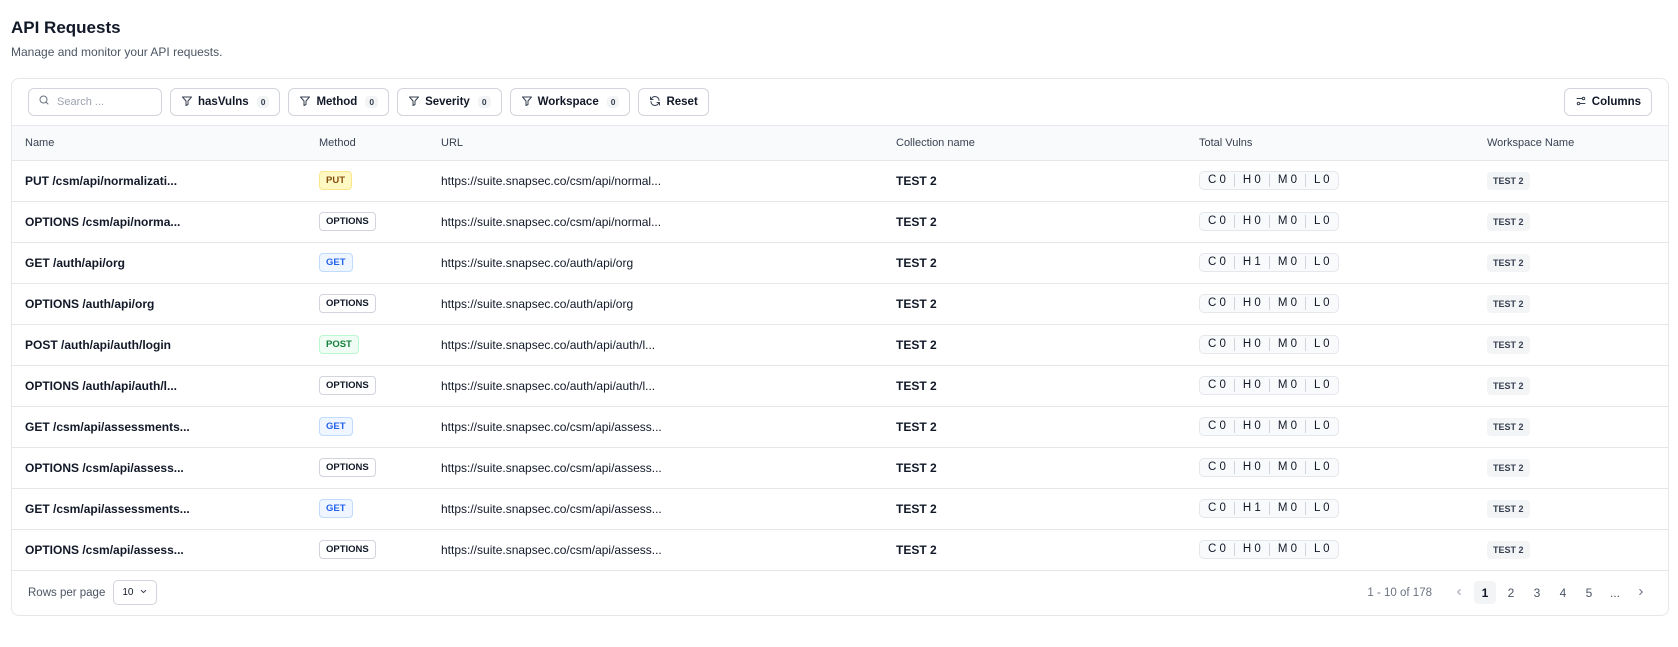 This screenshot has width=1678, height=647. Describe the element at coordinates (1459, 592) in the screenshot. I see `prev-page-button` at that location.